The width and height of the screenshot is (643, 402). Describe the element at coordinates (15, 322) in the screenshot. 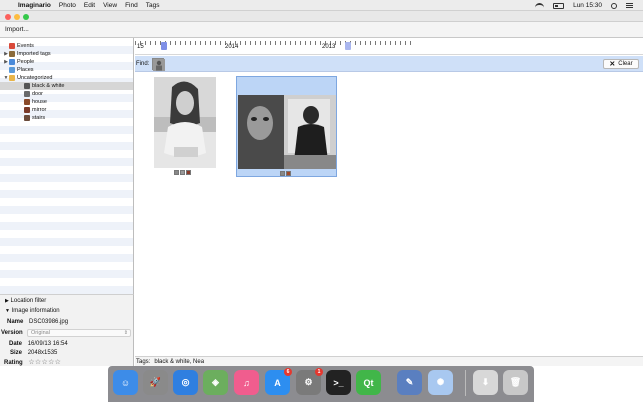

I see `name-label: Name` at that location.